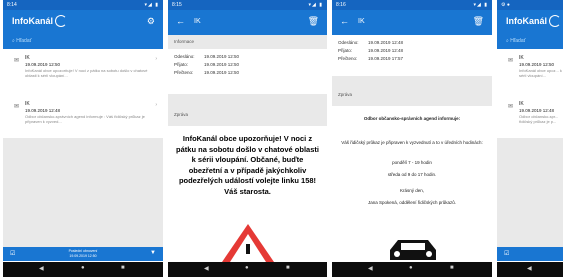 This screenshot has height=277, width=563. I want to click on received-value: 19.09.2019 12:50, so click(222, 64).